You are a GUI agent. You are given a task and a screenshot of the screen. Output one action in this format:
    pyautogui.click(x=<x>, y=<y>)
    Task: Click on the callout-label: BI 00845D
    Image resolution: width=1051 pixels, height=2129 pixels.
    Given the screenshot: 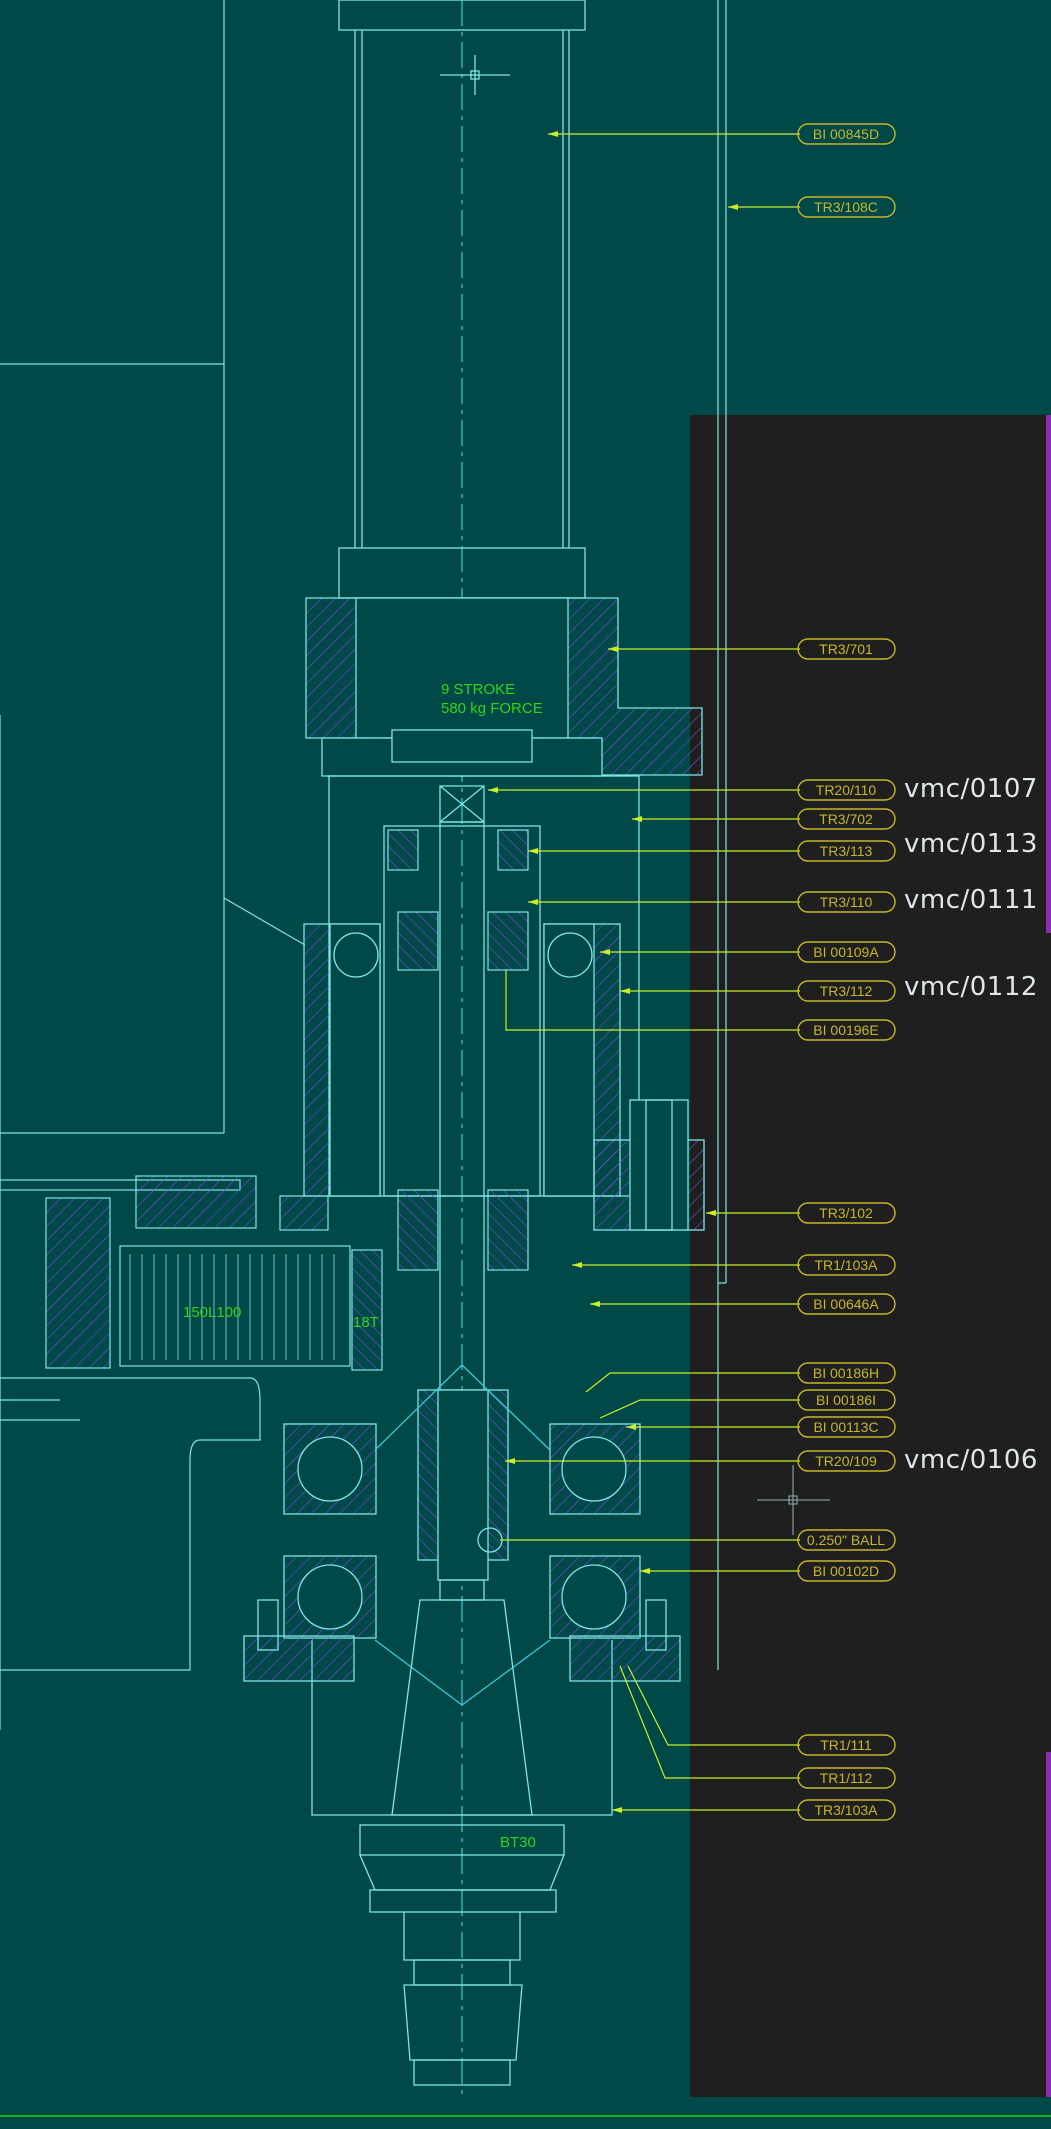 What is the action you would take?
    pyautogui.click(x=846, y=134)
    